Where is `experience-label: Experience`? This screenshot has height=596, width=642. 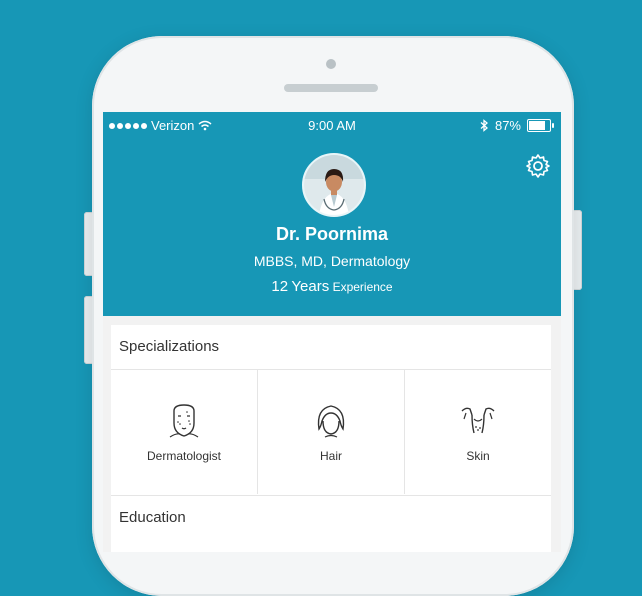 experience-label: Experience is located at coordinates (362, 287).